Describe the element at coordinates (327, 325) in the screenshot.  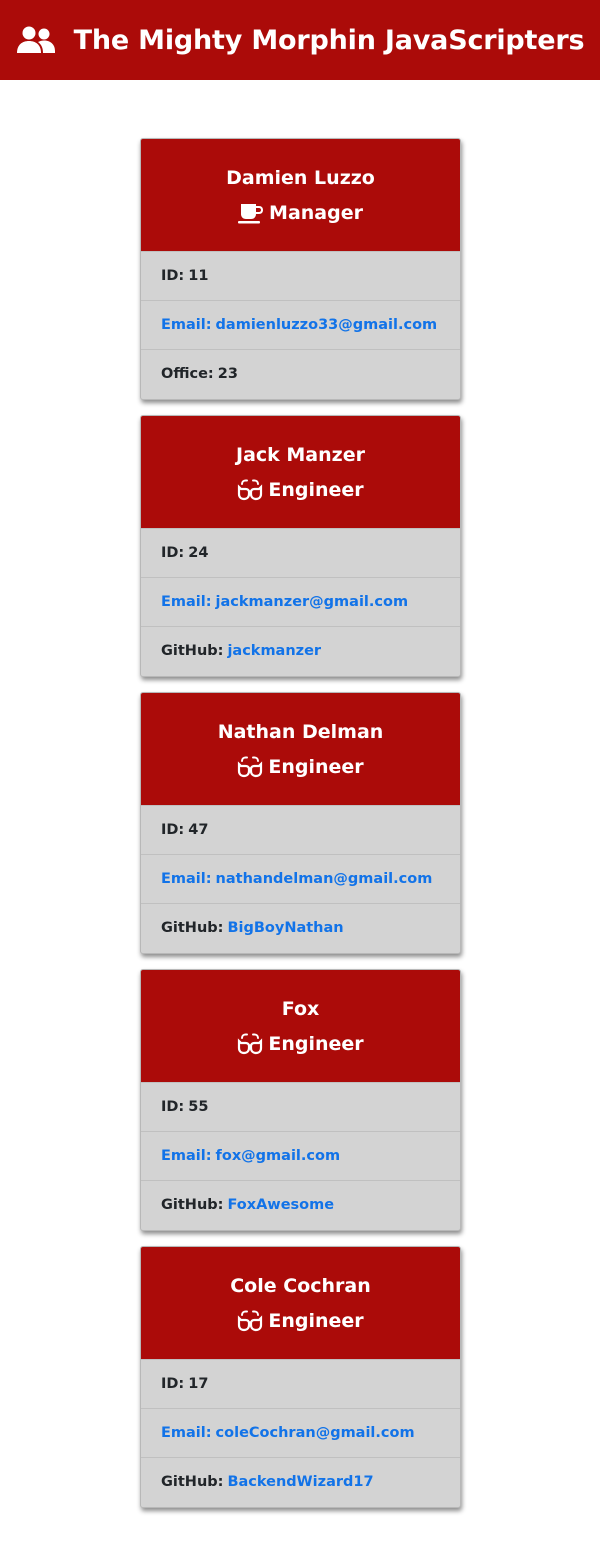
I see `email-value: damienluzzo33@gmail.com` at that location.